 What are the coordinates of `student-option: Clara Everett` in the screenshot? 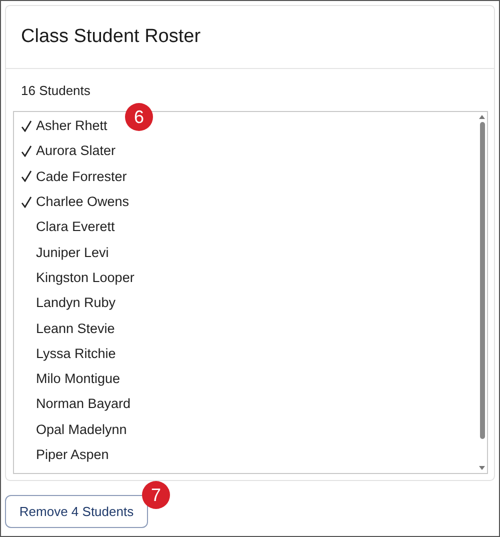 It's located at (66, 227).